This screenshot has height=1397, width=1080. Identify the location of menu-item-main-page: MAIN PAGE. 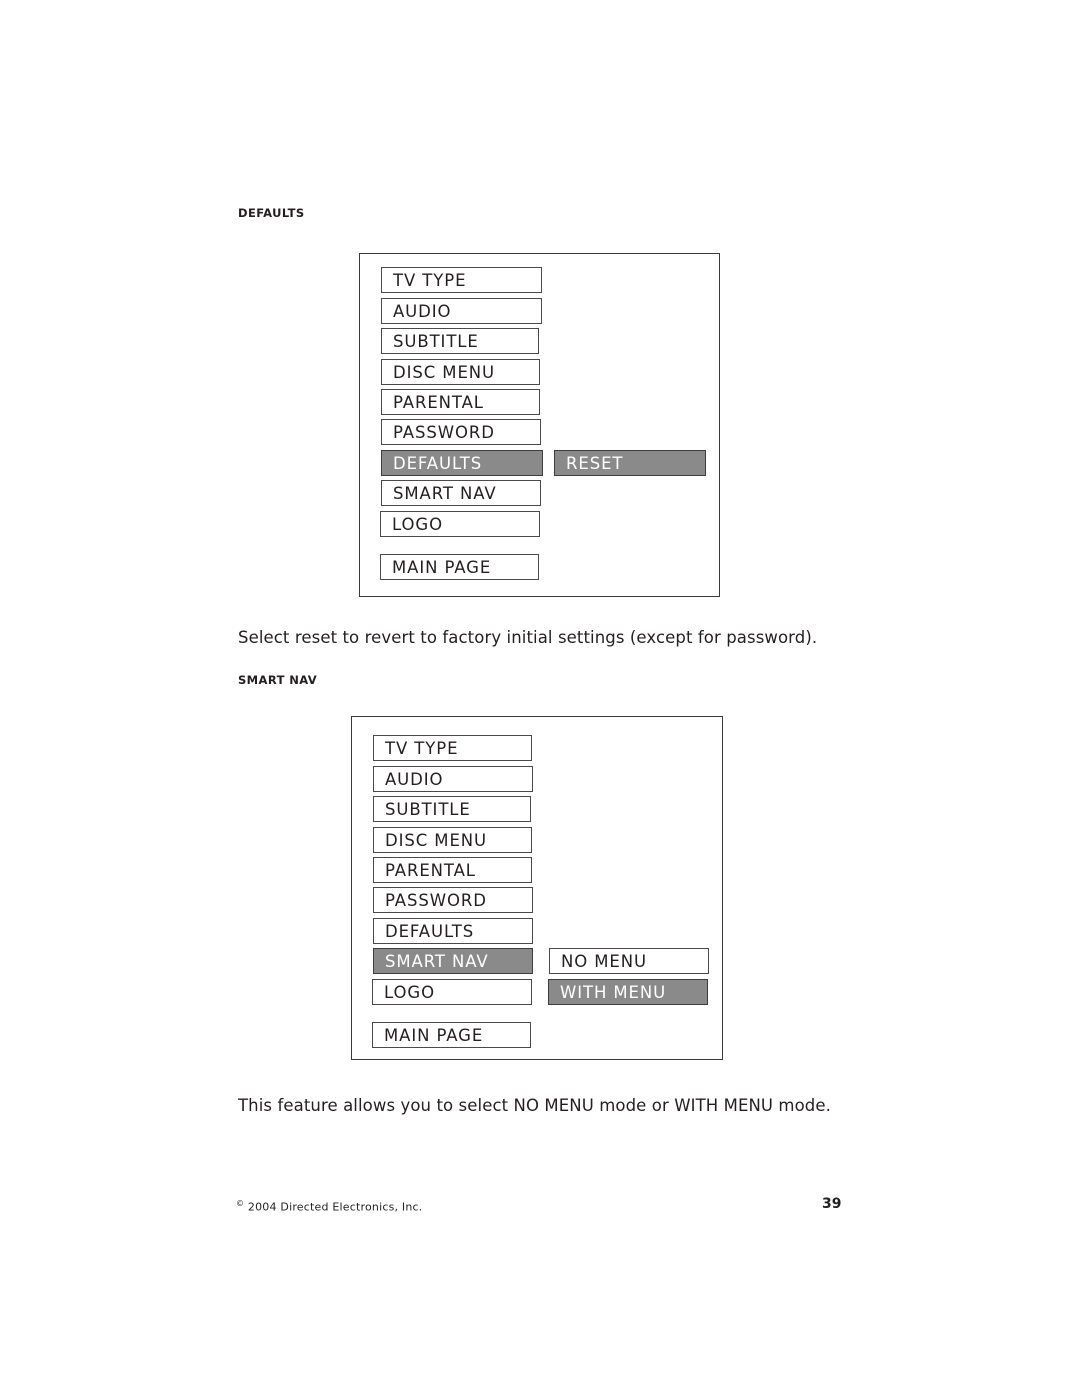
(459, 567).